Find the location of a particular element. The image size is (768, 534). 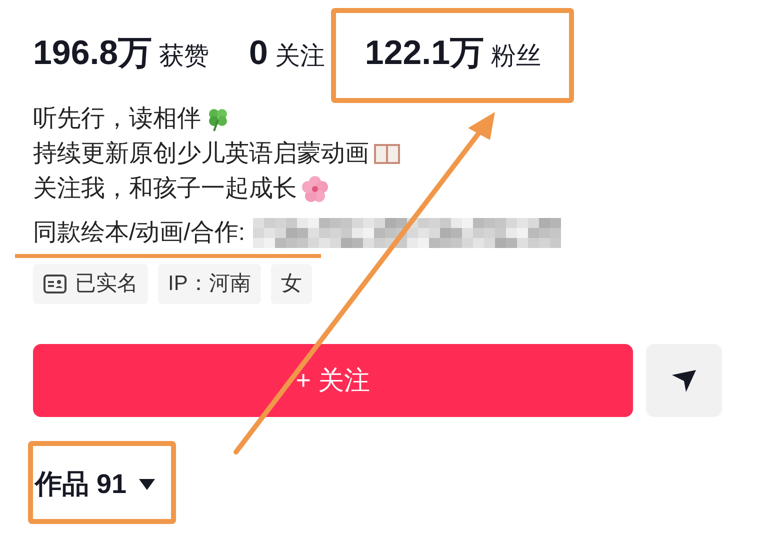

bio-line: 同款绘本/动画/合作: is located at coordinates (139, 233).